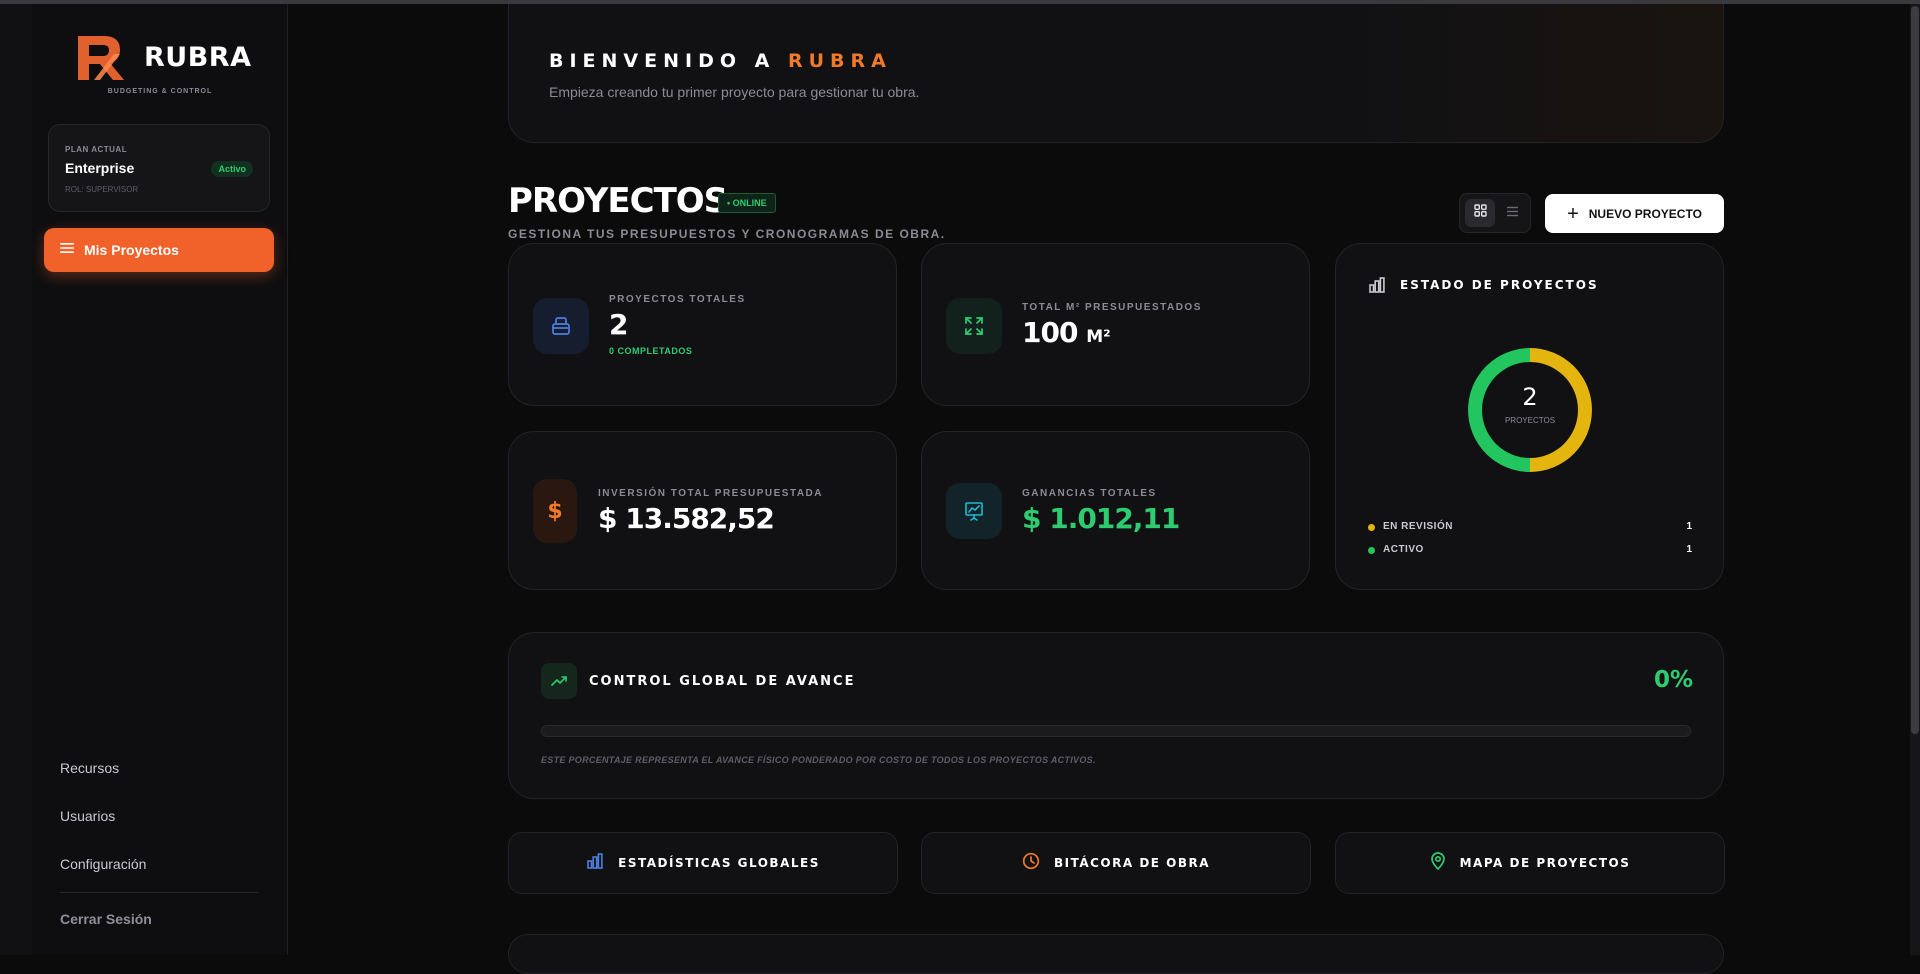  I want to click on brand: RUBRA, so click(162, 57).